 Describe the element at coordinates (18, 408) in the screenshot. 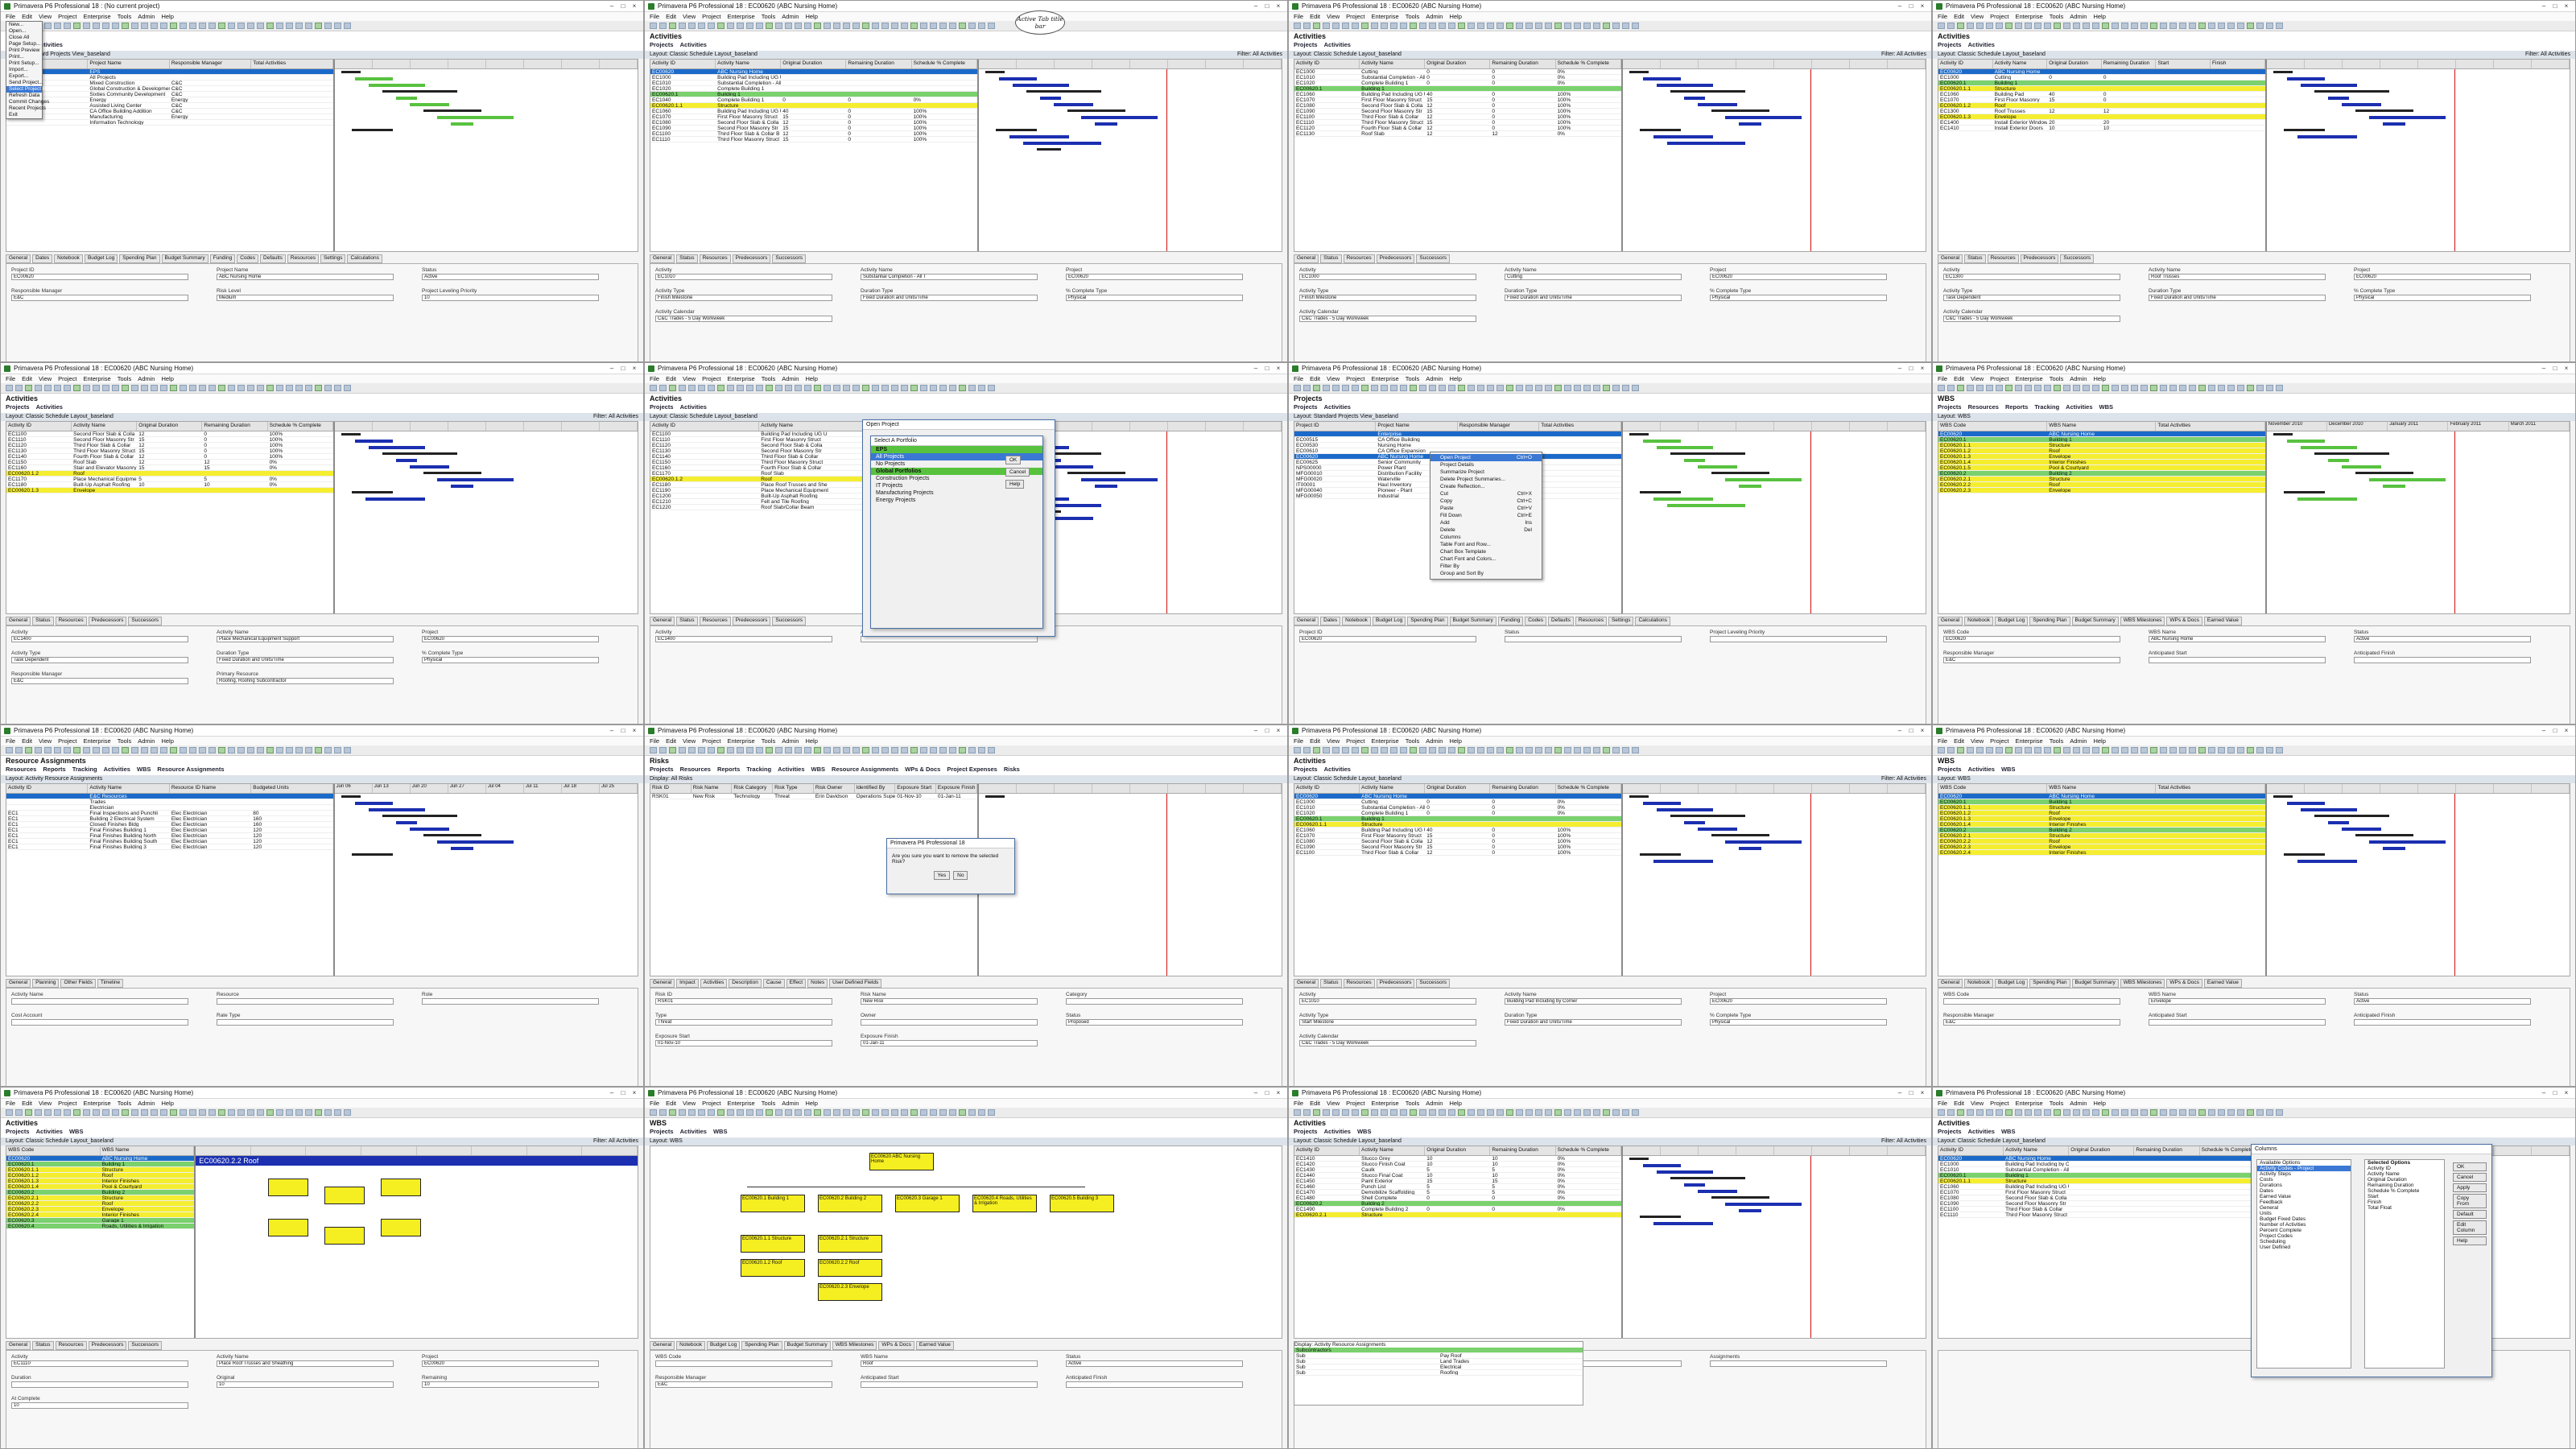

I see `tab-projects: Projects` at that location.